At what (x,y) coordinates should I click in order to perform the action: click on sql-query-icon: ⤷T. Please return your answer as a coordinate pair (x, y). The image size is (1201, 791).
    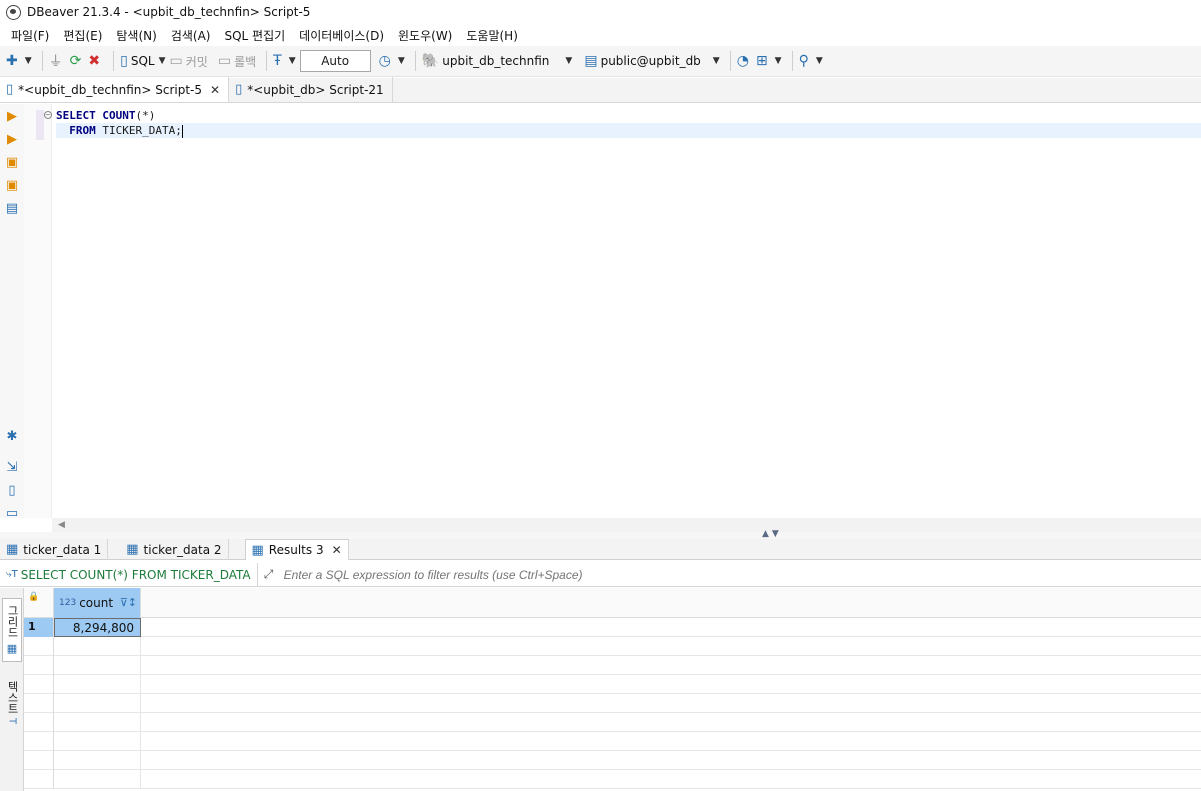
    Looking at the image, I should click on (12, 574).